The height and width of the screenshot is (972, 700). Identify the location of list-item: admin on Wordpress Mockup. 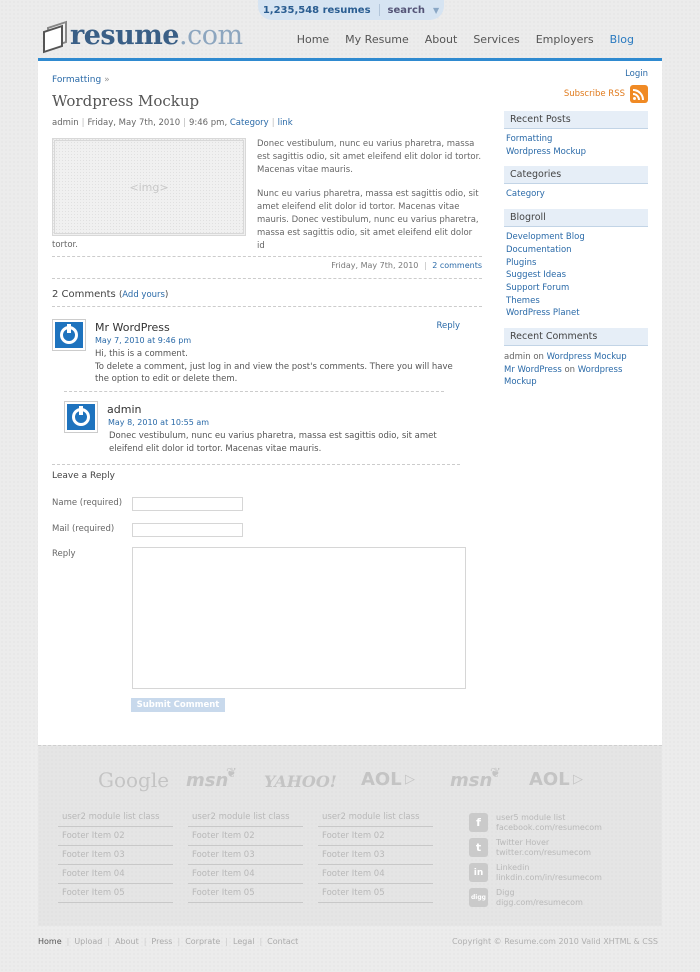
(565, 357).